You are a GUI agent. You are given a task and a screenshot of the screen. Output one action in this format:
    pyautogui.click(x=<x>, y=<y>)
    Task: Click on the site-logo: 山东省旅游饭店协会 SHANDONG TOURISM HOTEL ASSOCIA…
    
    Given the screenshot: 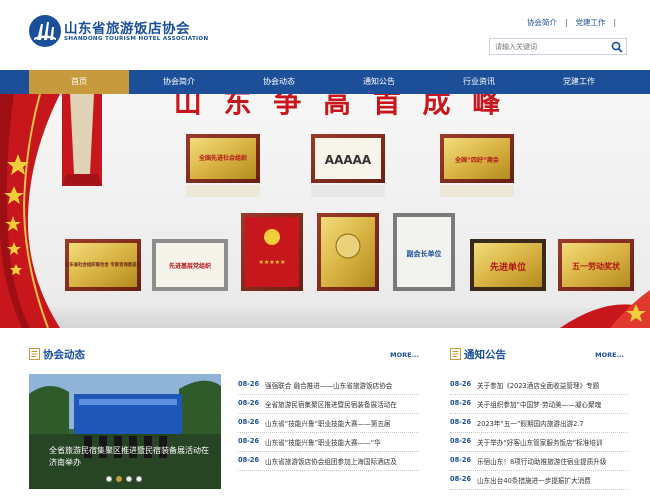 What is the action you would take?
    pyautogui.click(x=118, y=32)
    